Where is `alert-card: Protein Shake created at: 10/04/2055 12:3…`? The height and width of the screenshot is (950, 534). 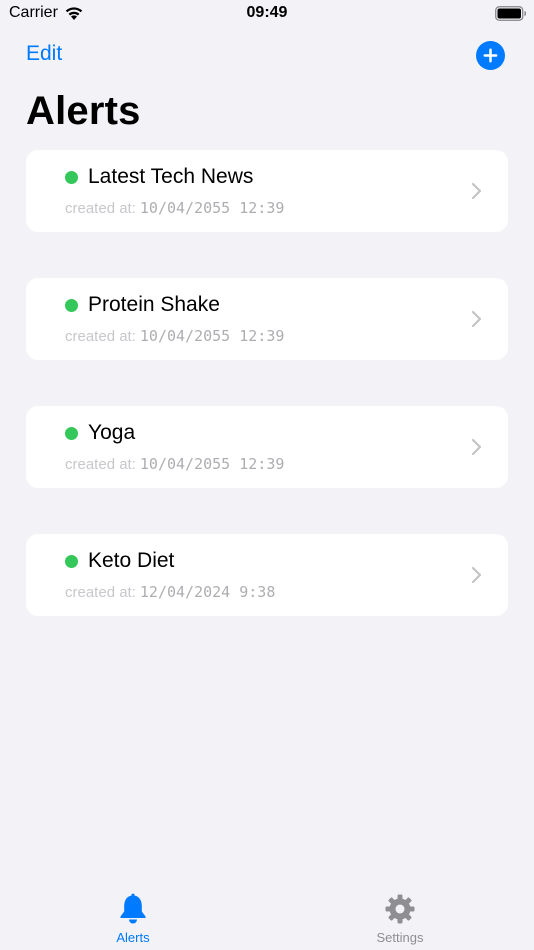 alert-card: Protein Shake created at: 10/04/2055 12:3… is located at coordinates (267, 319).